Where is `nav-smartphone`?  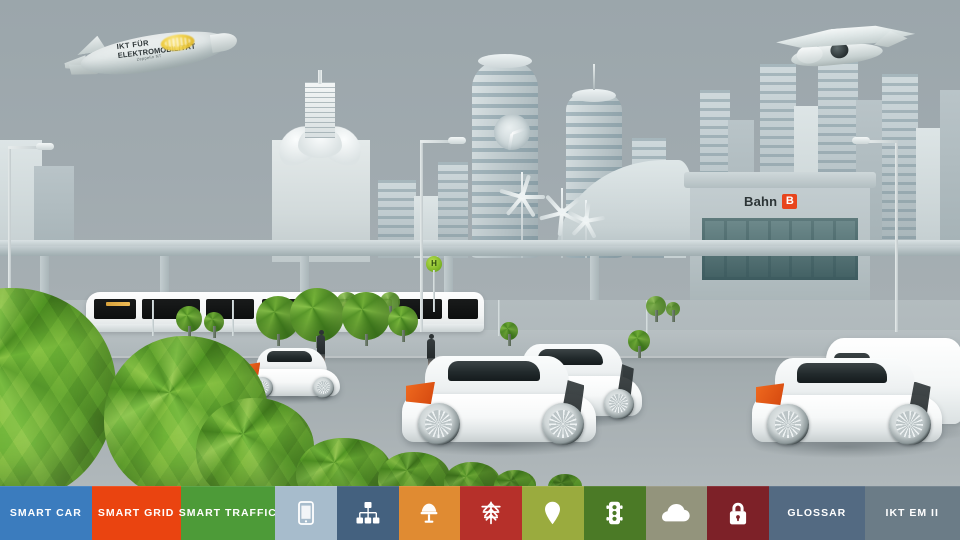 nav-smartphone is located at coordinates (306, 513).